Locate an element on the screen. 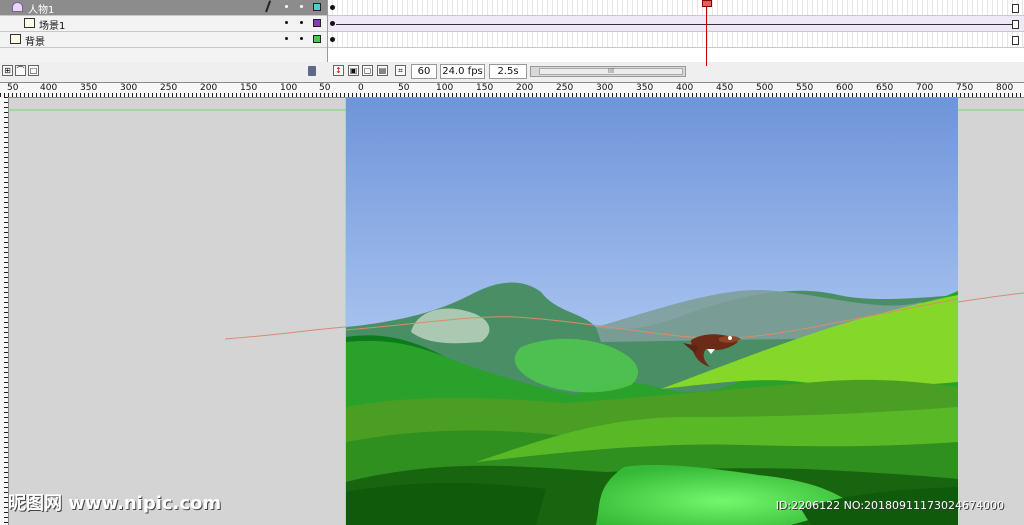 This screenshot has width=1024, height=525. elapsed-time-field: 2.5s is located at coordinates (508, 71).